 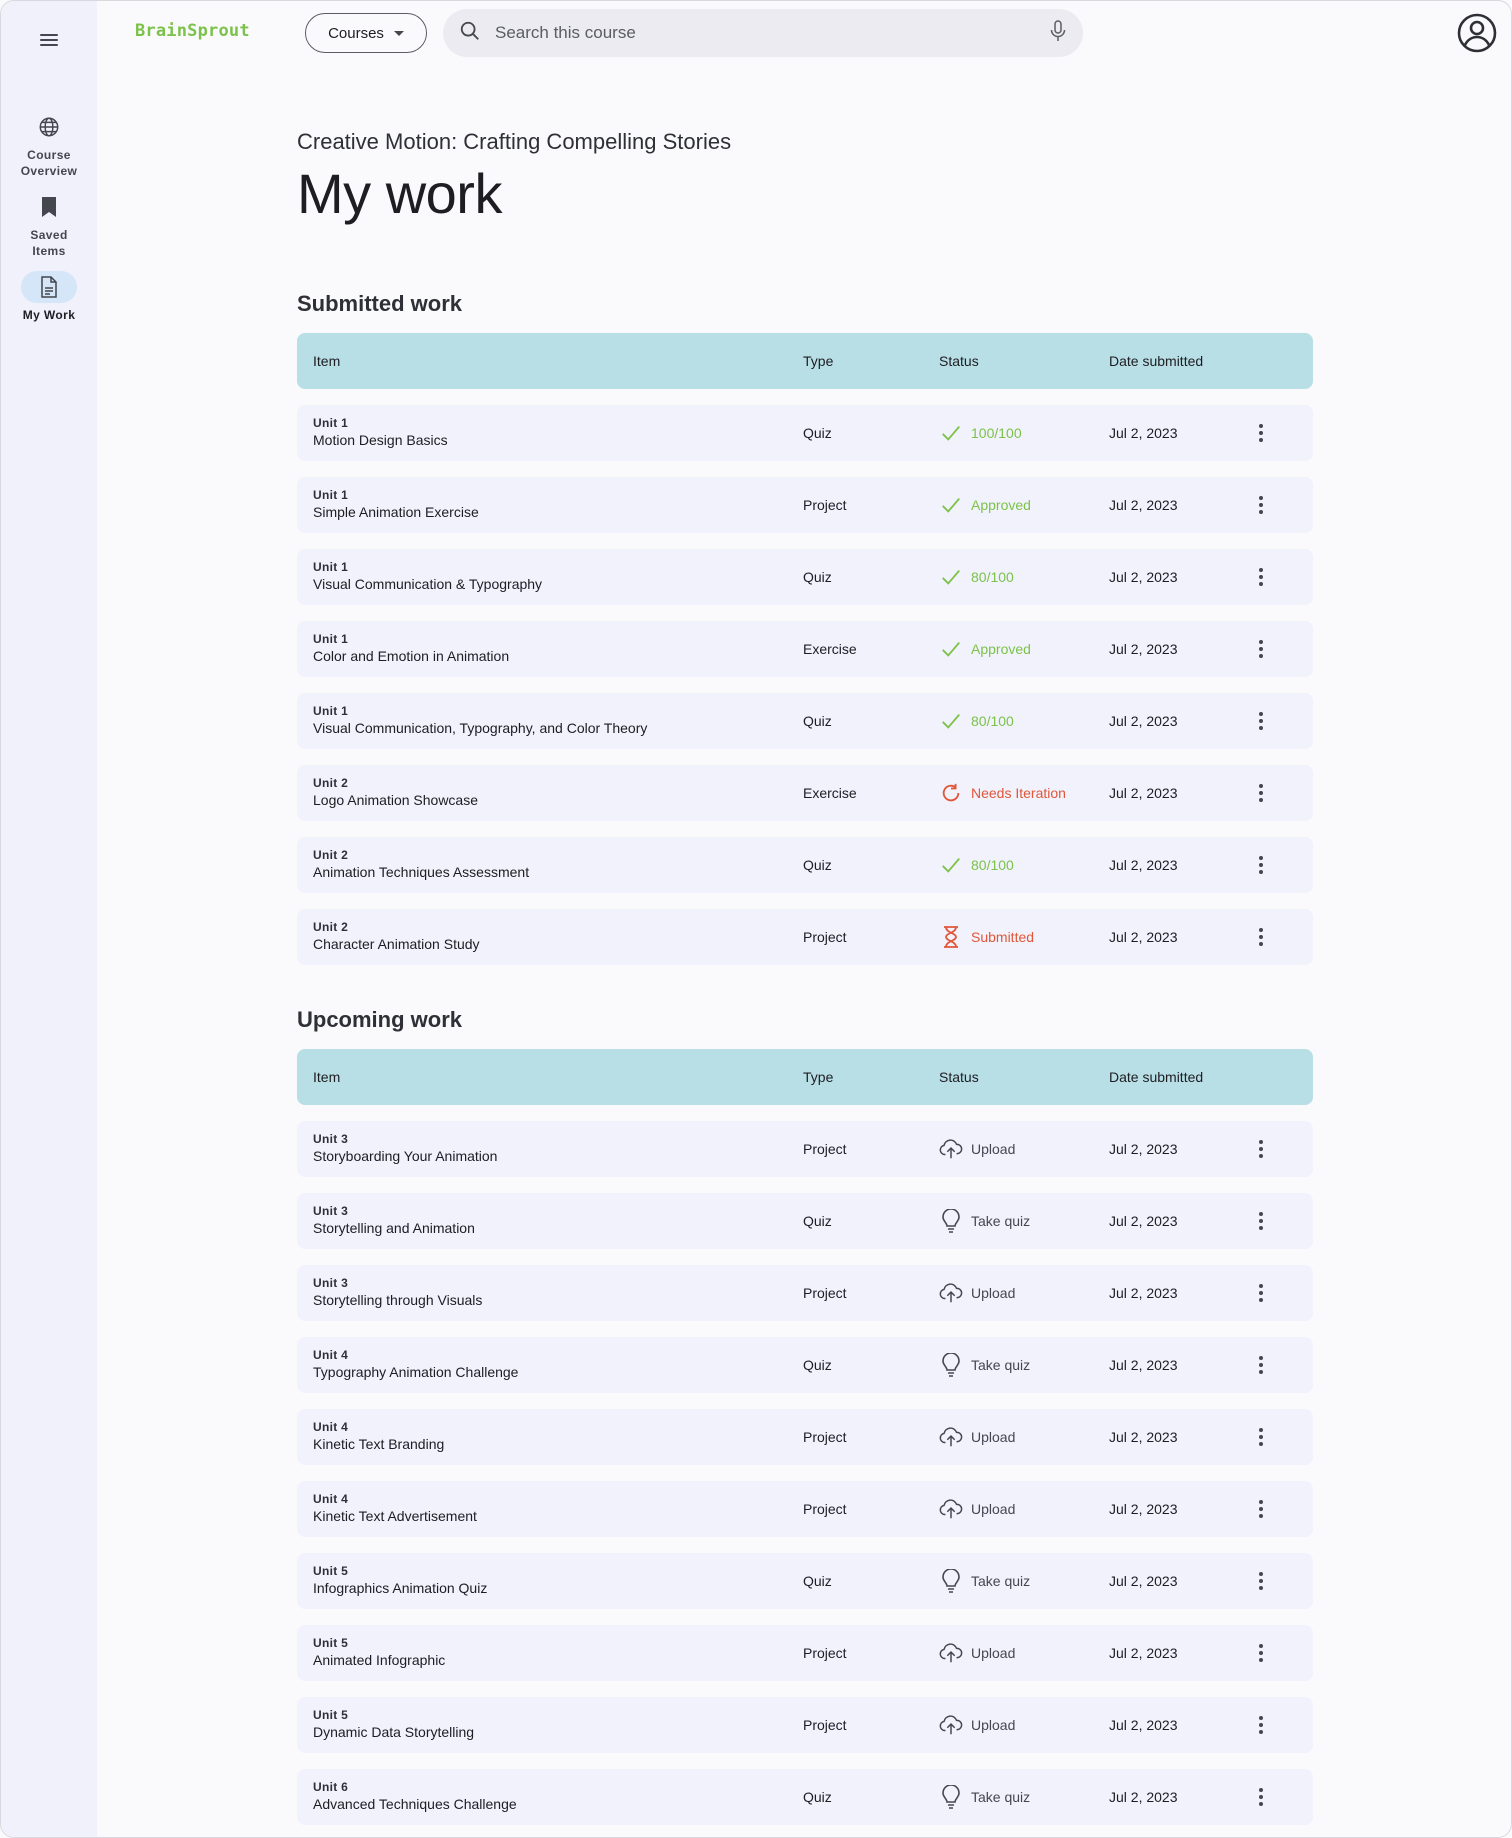 What do you see at coordinates (379, 1444) in the screenshot?
I see `item-name: Kinetic Text Branding` at bounding box center [379, 1444].